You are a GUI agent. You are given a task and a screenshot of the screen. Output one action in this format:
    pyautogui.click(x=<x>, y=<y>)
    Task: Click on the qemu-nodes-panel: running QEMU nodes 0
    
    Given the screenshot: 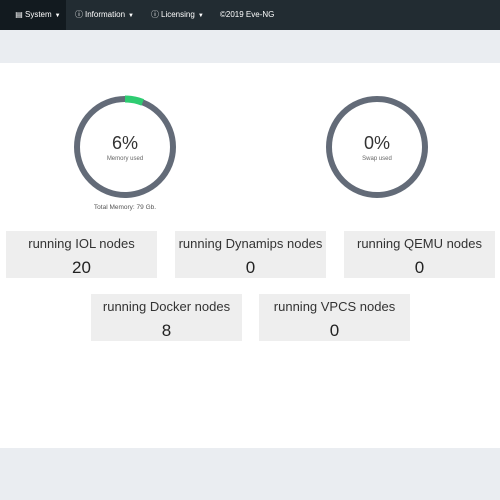 What is the action you would take?
    pyautogui.click(x=419, y=254)
    